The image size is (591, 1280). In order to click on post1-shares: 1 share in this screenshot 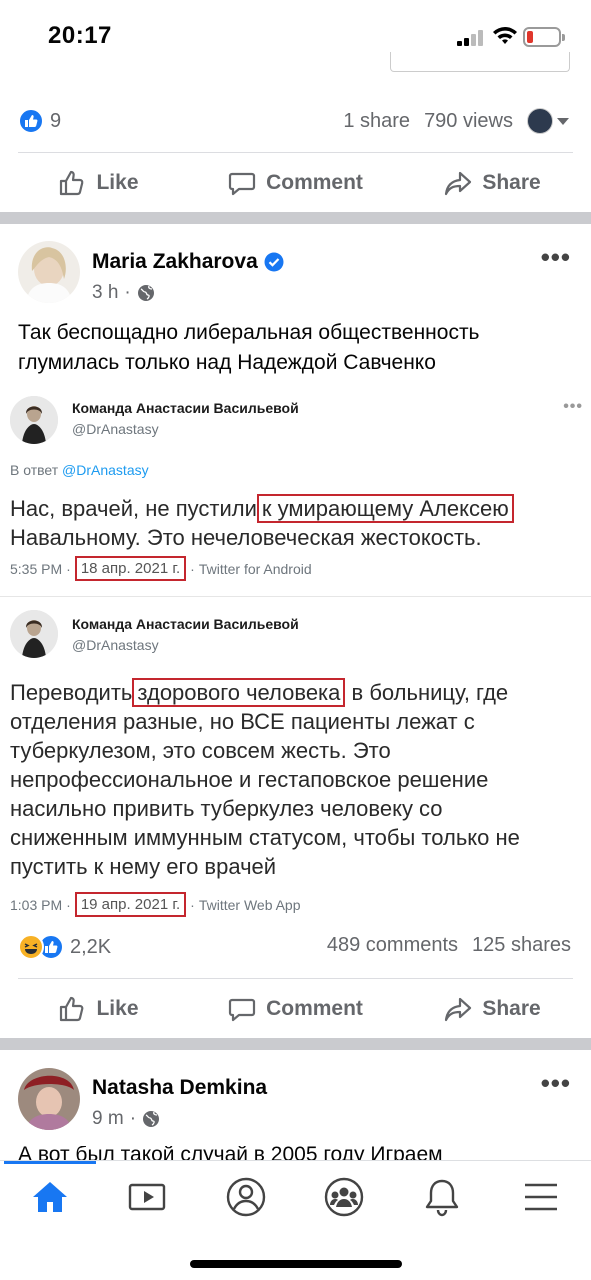, I will do `click(376, 121)`.